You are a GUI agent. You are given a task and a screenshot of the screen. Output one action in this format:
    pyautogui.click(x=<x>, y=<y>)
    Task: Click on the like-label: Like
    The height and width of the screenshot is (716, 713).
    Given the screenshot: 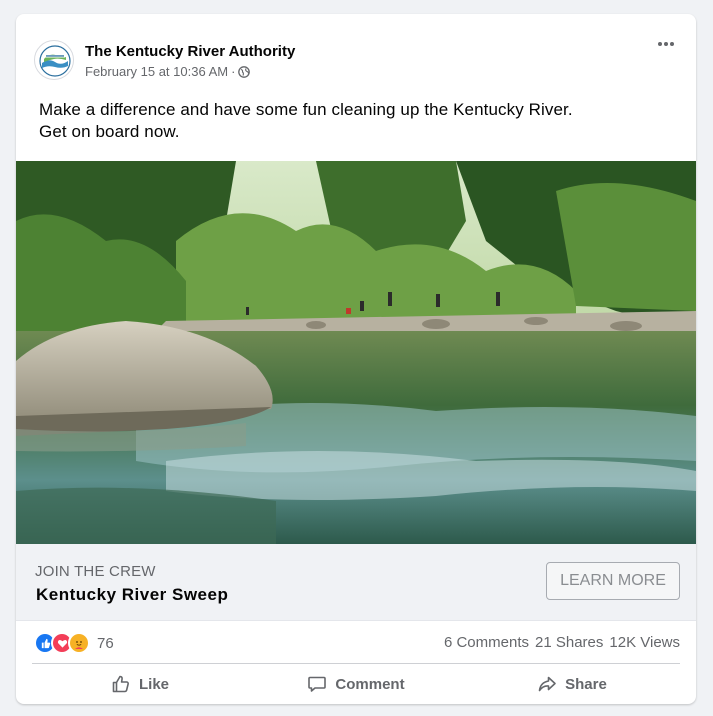 What is the action you would take?
    pyautogui.click(x=153, y=684)
    